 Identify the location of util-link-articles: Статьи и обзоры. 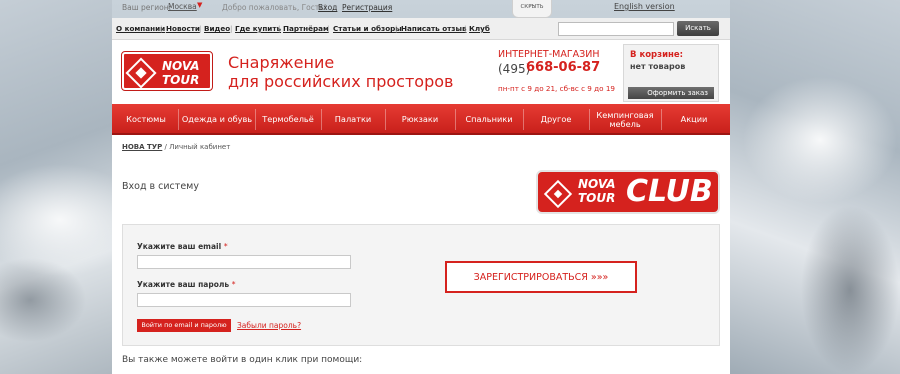
(367, 28).